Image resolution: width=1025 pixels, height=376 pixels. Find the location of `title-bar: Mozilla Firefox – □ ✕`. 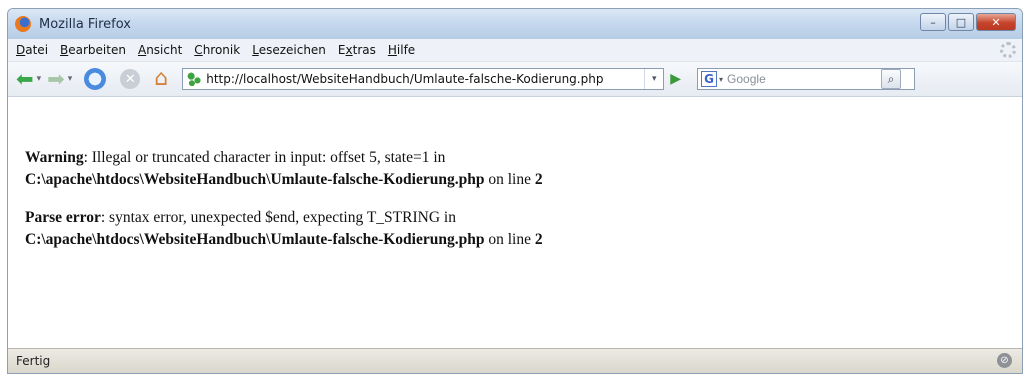

title-bar: Mozilla Firefox – □ ✕ is located at coordinates (515, 24).